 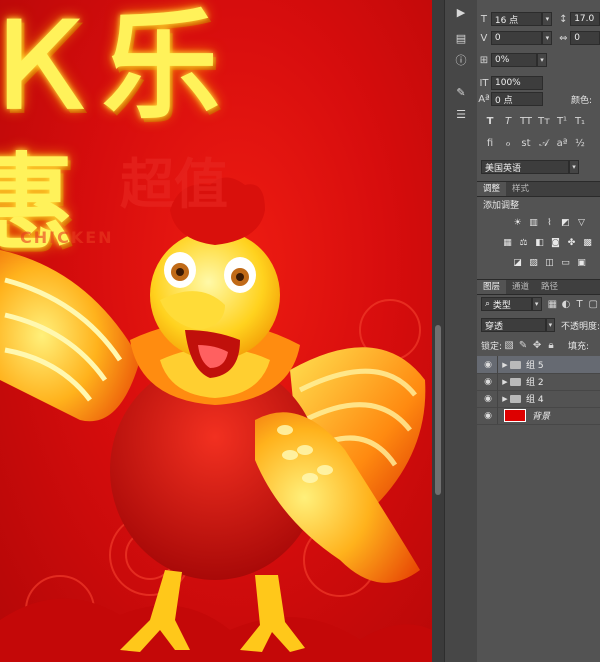 What do you see at coordinates (501, 305) in the screenshot?
I see `layer-filter-value: 类型` at bounding box center [501, 305].